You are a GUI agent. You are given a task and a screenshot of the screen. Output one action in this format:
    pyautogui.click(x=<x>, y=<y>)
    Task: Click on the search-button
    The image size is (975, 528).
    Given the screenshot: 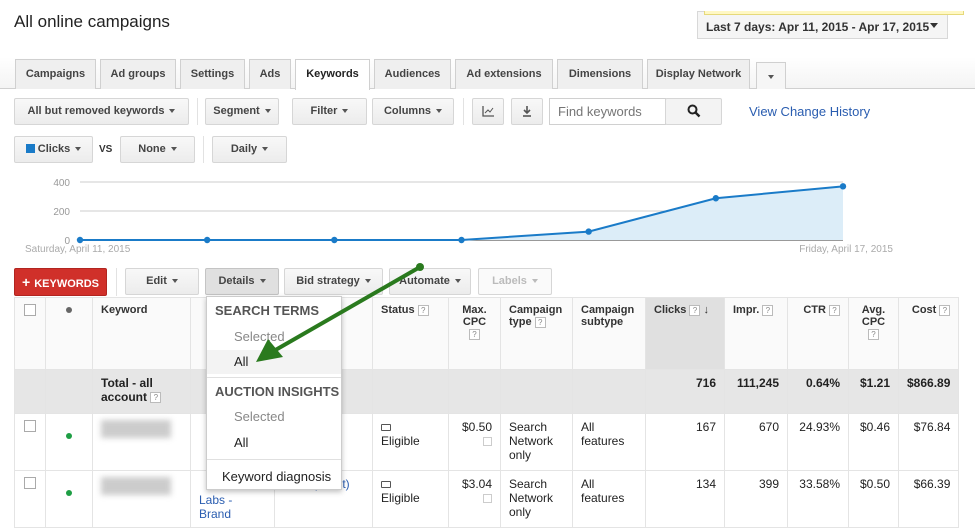 What is the action you would take?
    pyautogui.click(x=693, y=111)
    